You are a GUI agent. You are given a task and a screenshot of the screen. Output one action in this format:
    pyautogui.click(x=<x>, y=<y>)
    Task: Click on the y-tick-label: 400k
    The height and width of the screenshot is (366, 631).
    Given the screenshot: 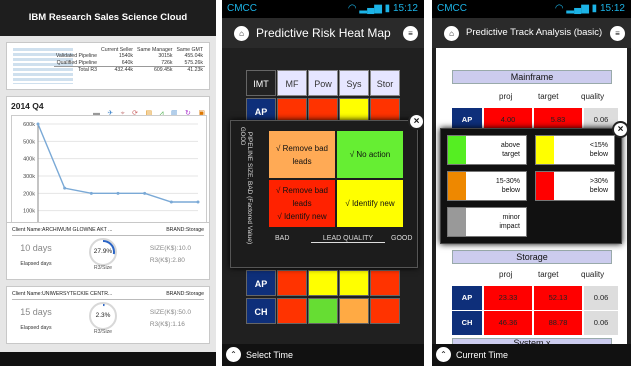 What is the action you would take?
    pyautogui.click(x=29, y=160)
    